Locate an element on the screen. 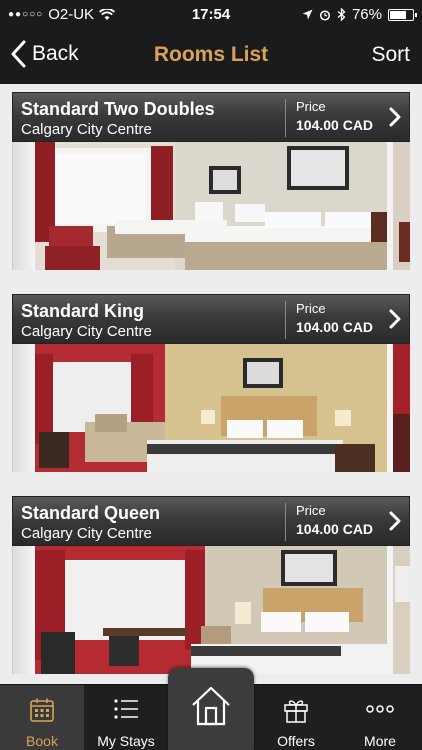 The image size is (422, 750). status-right: 76% is located at coordinates (359, 14).